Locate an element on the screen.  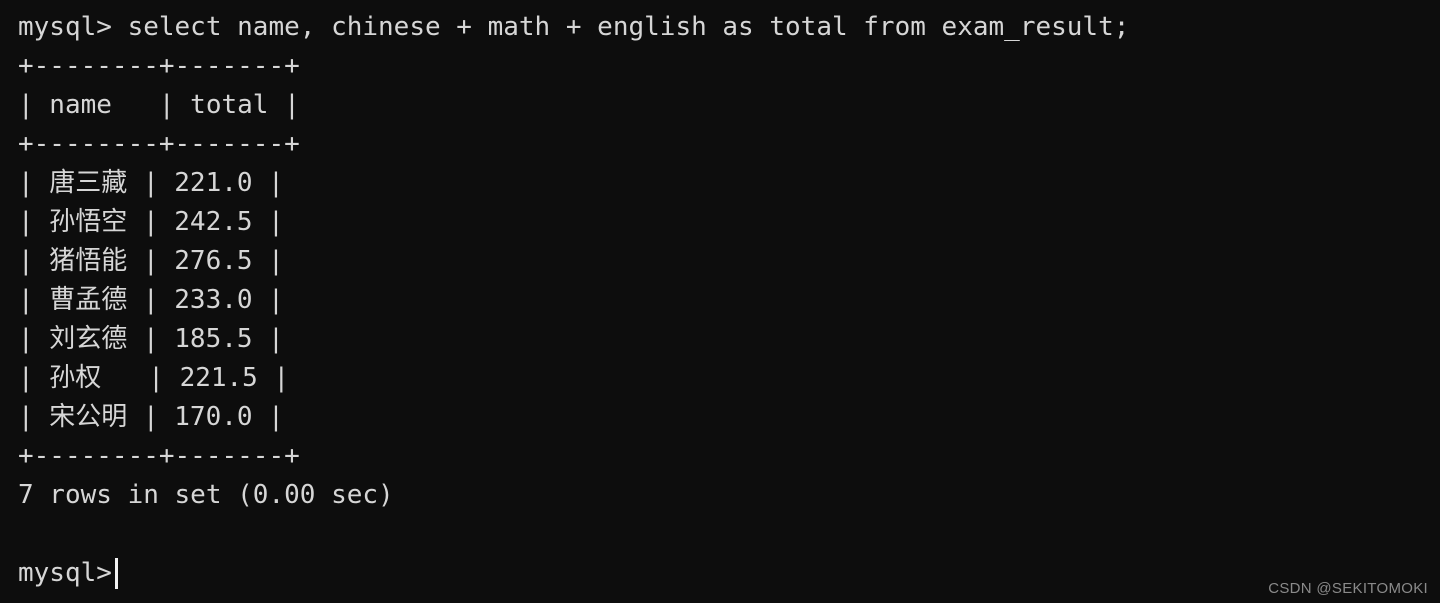
input-prompt-line: mysql> is located at coordinates (729, 573).